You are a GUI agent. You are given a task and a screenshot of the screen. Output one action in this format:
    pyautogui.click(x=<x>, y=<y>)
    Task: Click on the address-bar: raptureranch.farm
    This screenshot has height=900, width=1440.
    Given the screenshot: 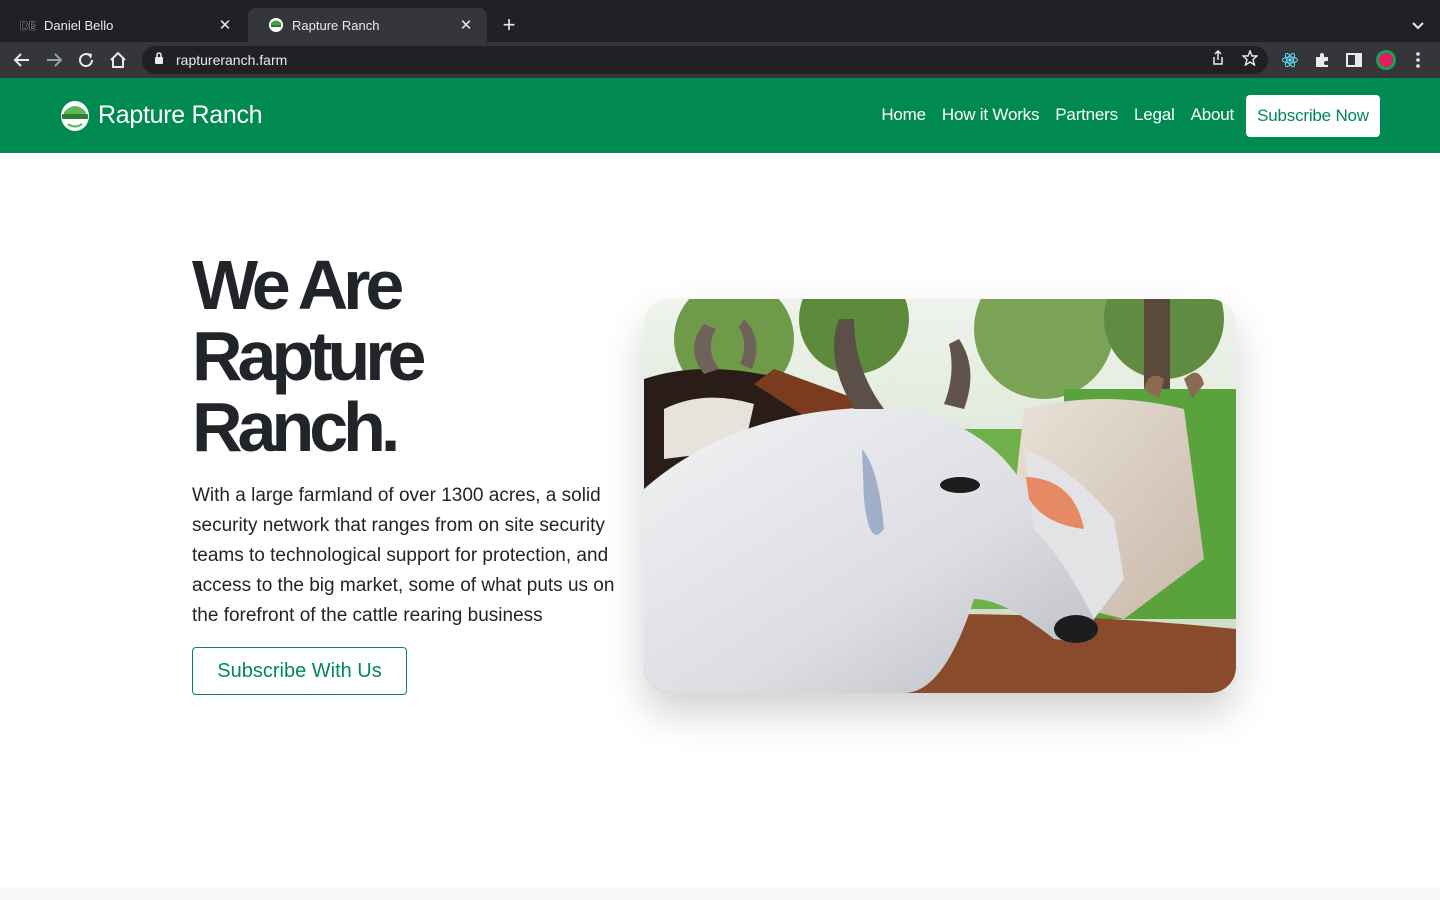 What is the action you would take?
    pyautogui.click(x=705, y=60)
    